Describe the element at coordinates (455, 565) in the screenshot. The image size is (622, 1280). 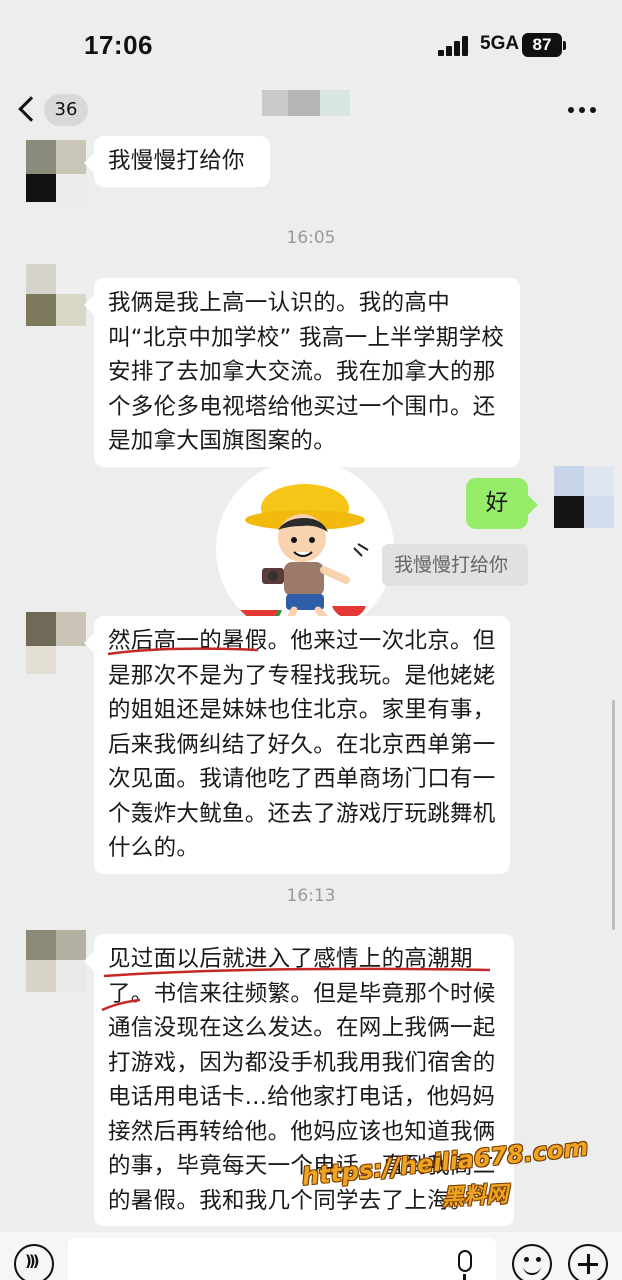
I see `quoted-reply: 我慢慢打给你` at that location.